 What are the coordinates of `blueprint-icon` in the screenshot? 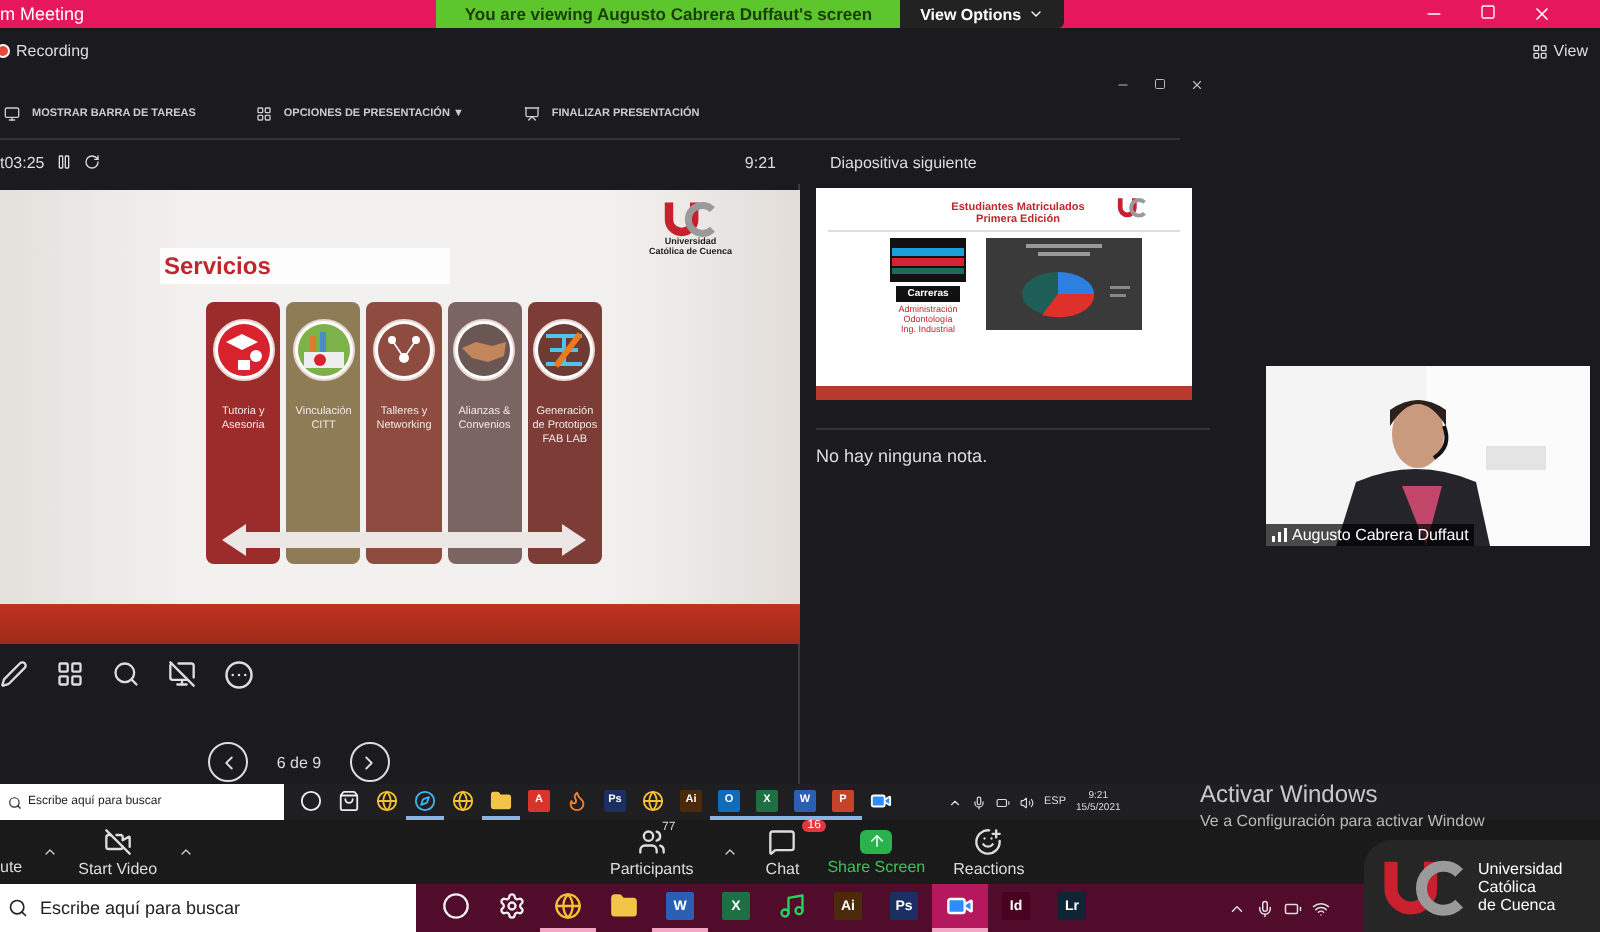 It's located at (564, 350).